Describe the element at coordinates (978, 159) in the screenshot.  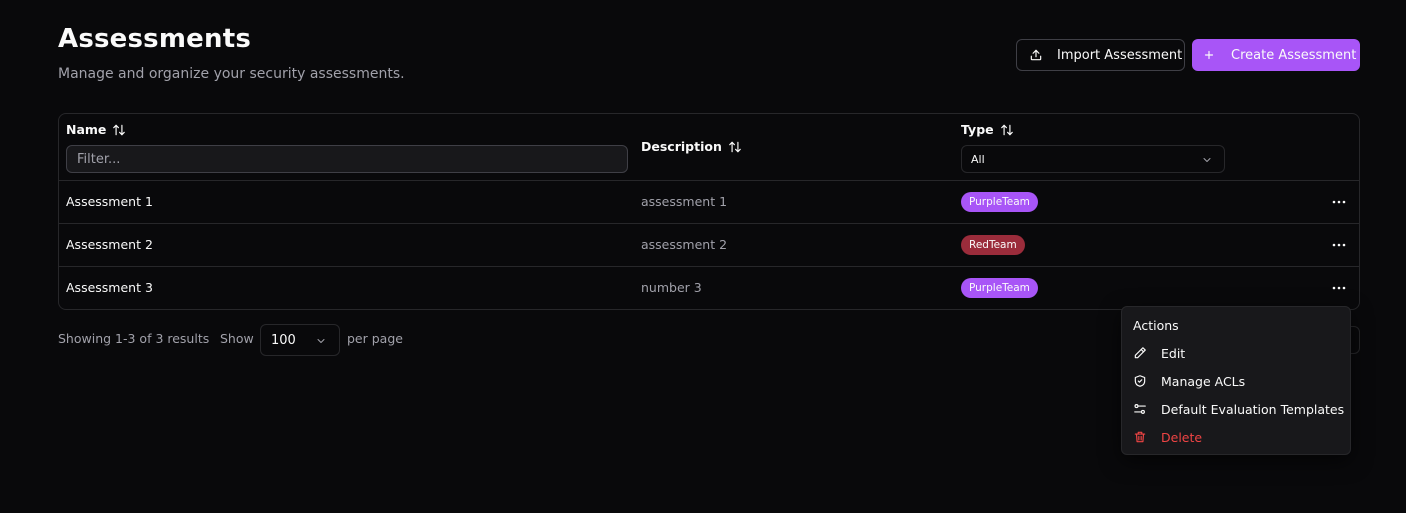
I see `type-filter-value: All` at that location.